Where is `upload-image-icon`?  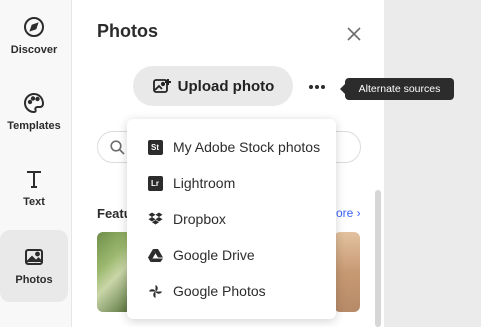
upload-image-icon is located at coordinates (161, 86).